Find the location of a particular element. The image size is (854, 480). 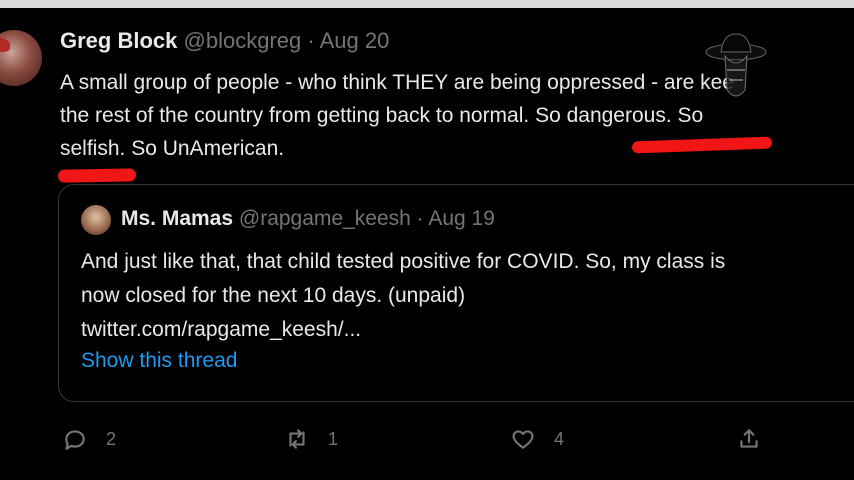

share-icon is located at coordinates (749, 439).